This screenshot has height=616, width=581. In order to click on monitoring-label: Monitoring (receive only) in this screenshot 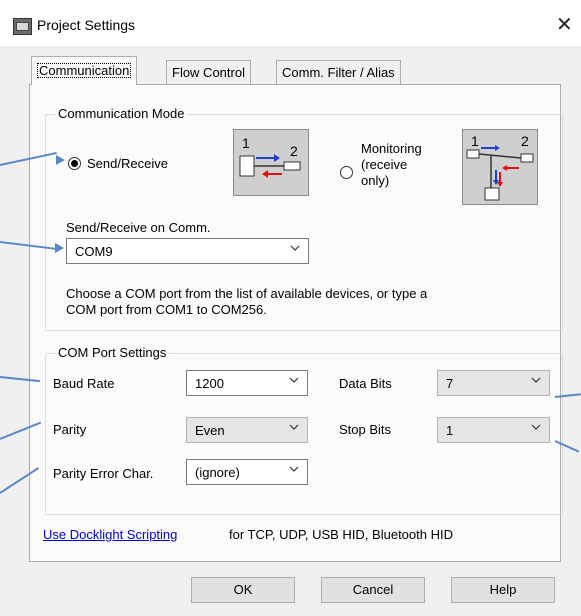, I will do `click(391, 165)`.